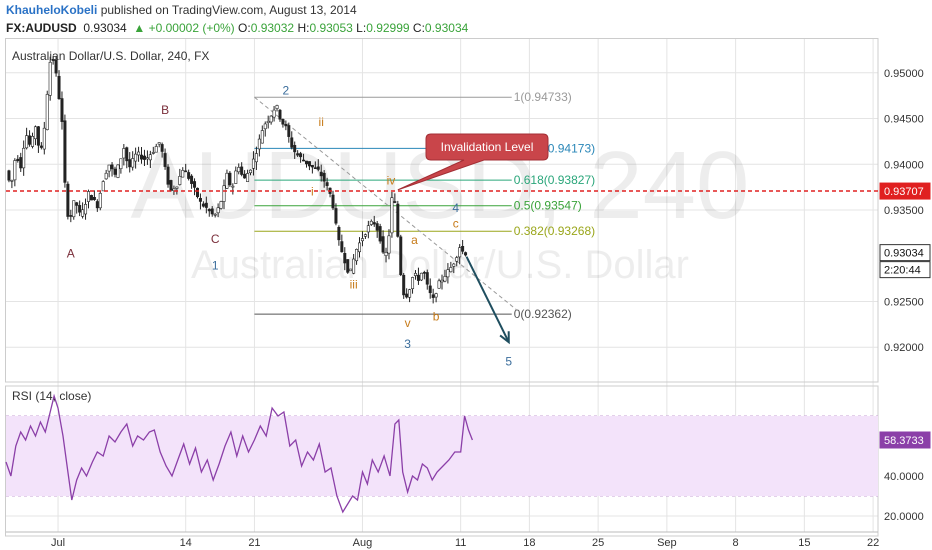  I want to click on time-tick-label: 11, so click(460, 543).